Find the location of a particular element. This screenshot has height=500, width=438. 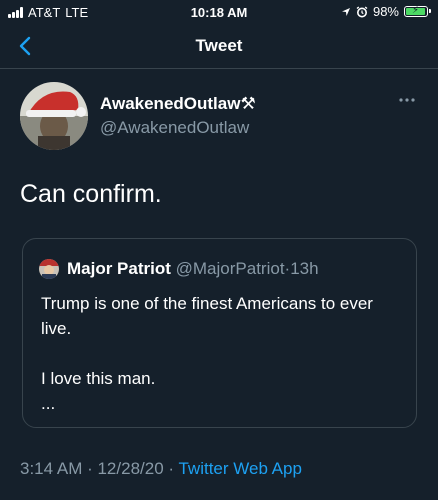

tweet-meta: 3:14 AM · 12/28/20 · Twitter Web App is located at coordinates (161, 469).